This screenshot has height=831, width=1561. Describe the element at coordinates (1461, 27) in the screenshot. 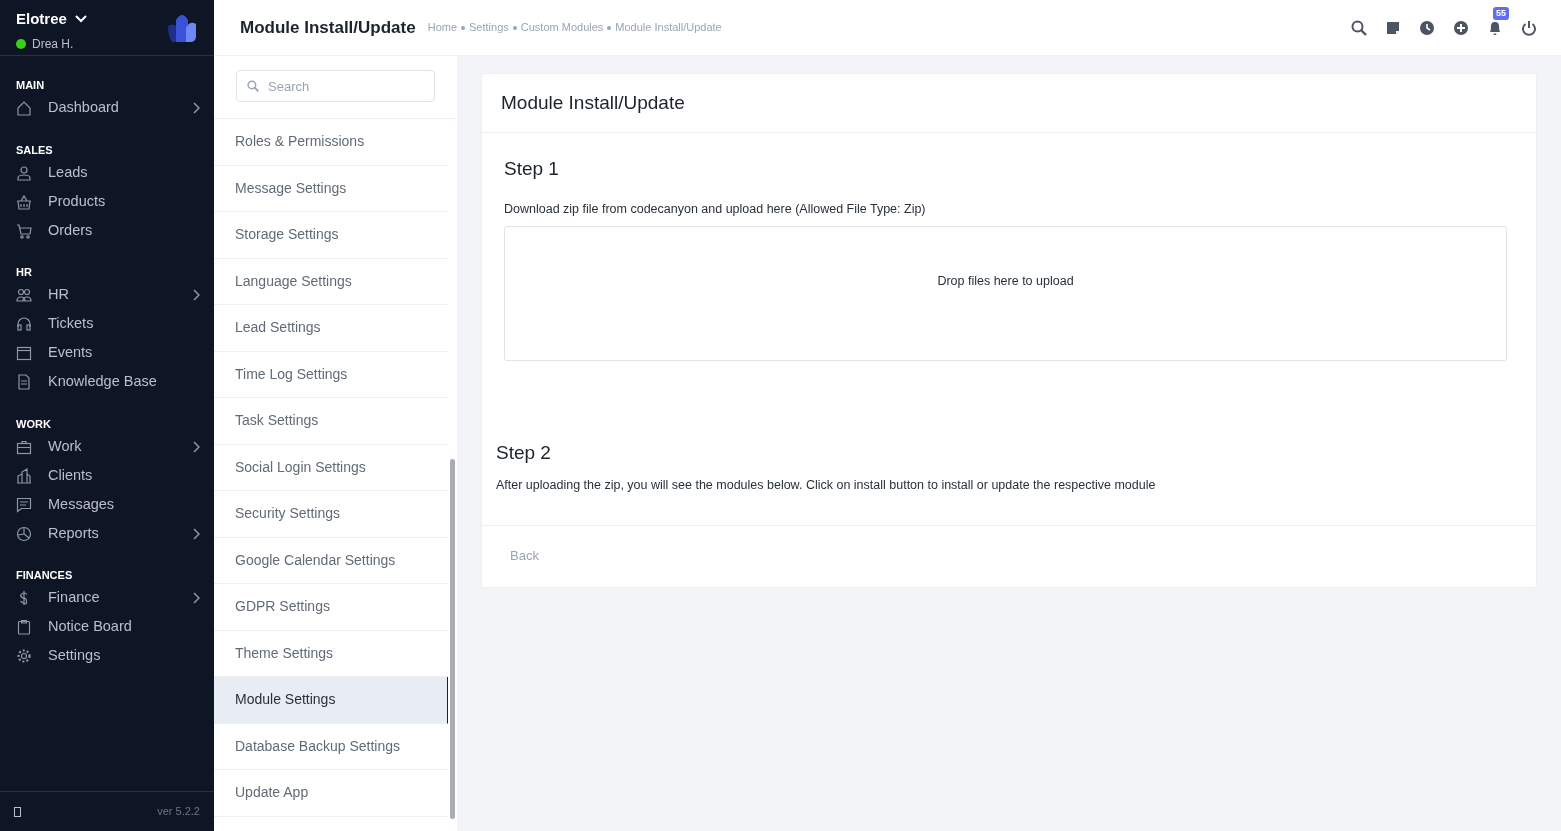

I see `add-icon` at that location.